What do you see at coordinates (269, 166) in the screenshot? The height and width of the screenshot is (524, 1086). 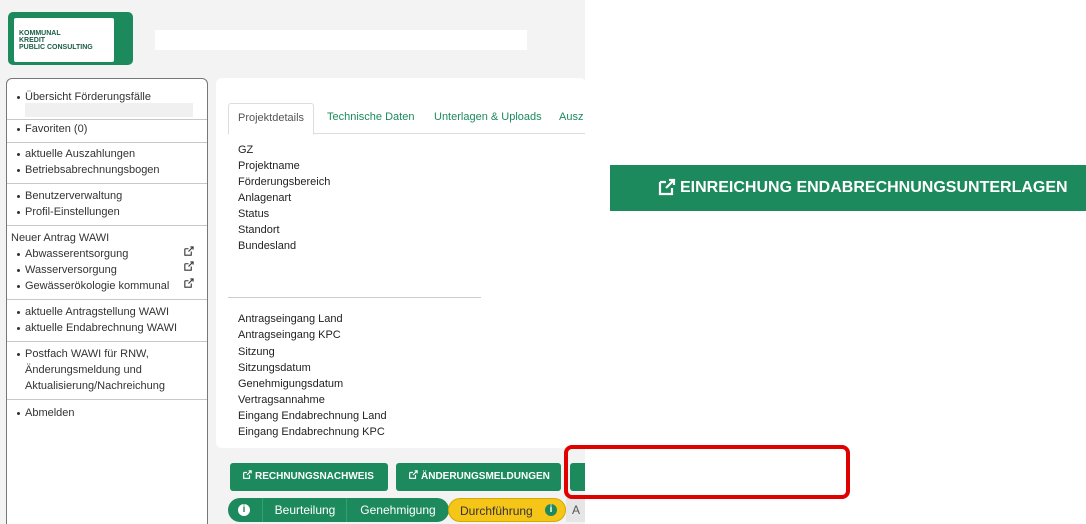 I see `field-label-projektname: Projektname` at bounding box center [269, 166].